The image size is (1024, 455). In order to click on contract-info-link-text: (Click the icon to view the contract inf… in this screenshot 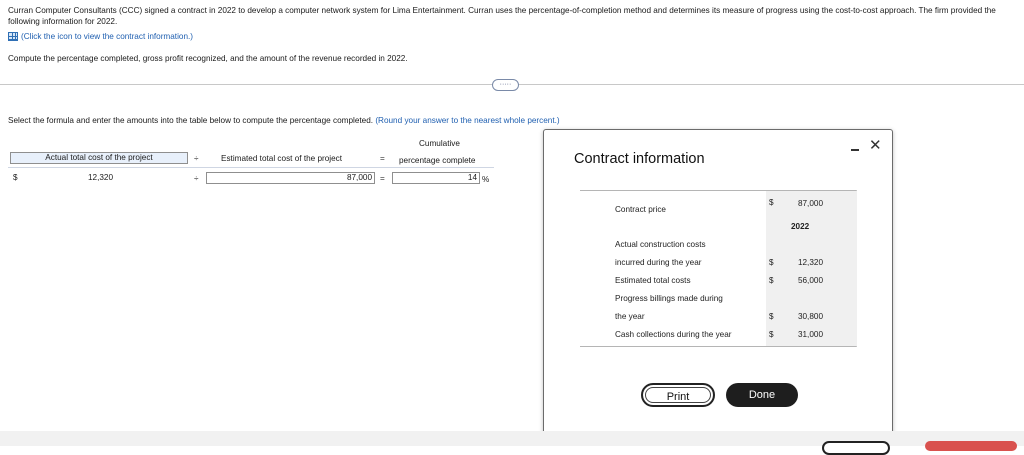, I will do `click(107, 36)`.